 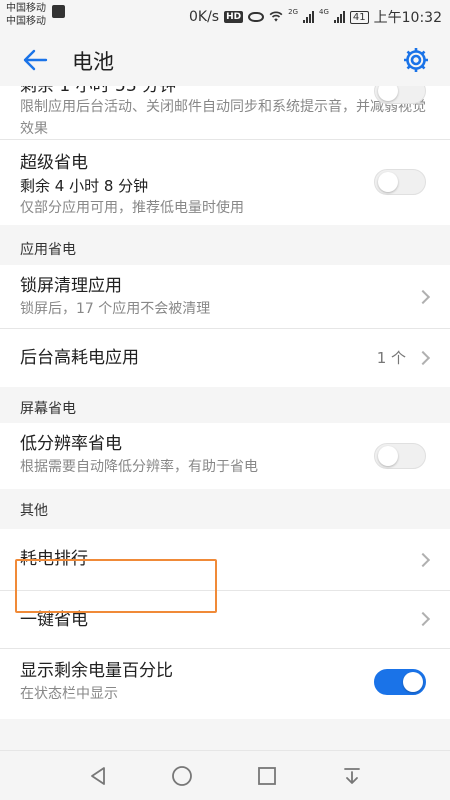 I want to click on show-percentage-description: 在状态栏中显示, so click(x=69, y=694).